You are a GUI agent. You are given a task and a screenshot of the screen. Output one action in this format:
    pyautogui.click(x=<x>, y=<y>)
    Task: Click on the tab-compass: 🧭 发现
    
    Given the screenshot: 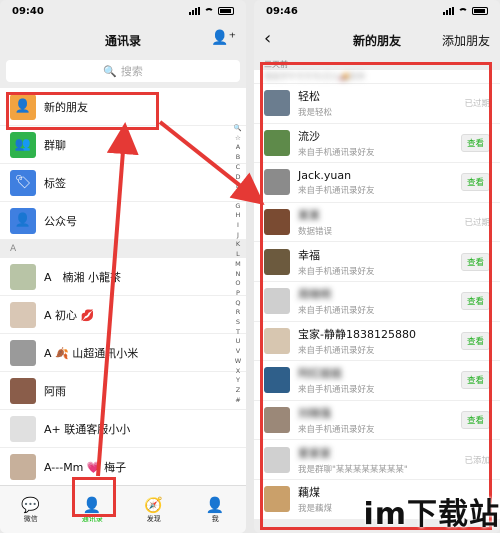 What is the action you would take?
    pyautogui.click(x=154, y=510)
    